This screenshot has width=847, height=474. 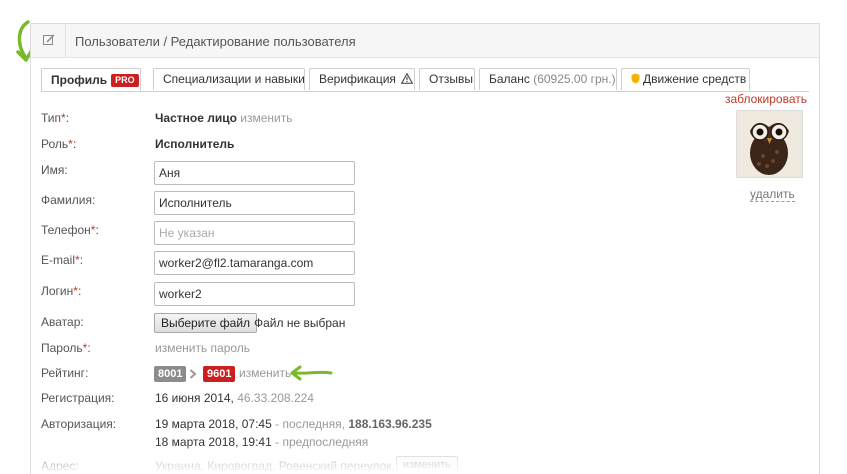 What do you see at coordinates (266, 118) in the screenshot?
I see `change-type-link: изменить` at bounding box center [266, 118].